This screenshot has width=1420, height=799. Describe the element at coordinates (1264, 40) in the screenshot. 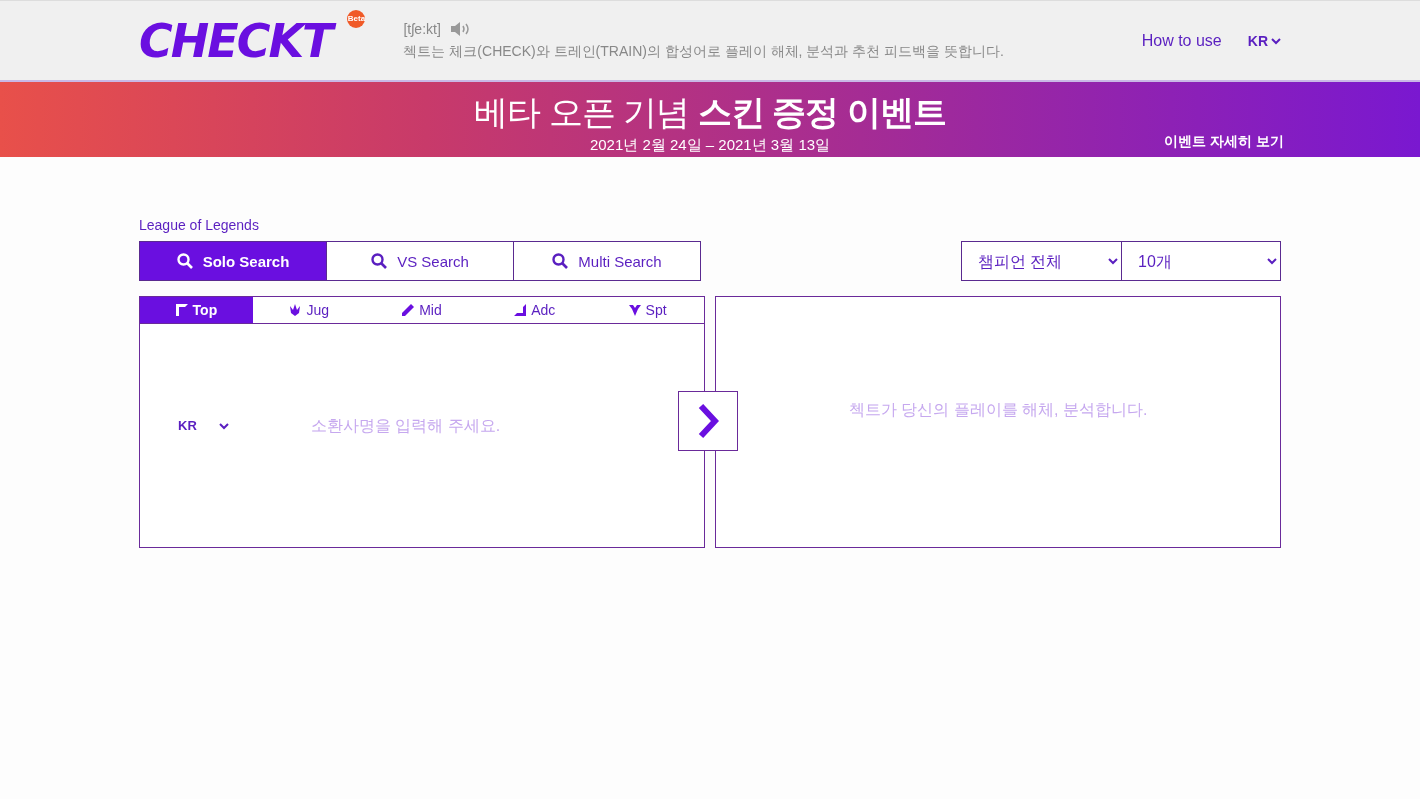

I see `language-selector: KR` at that location.